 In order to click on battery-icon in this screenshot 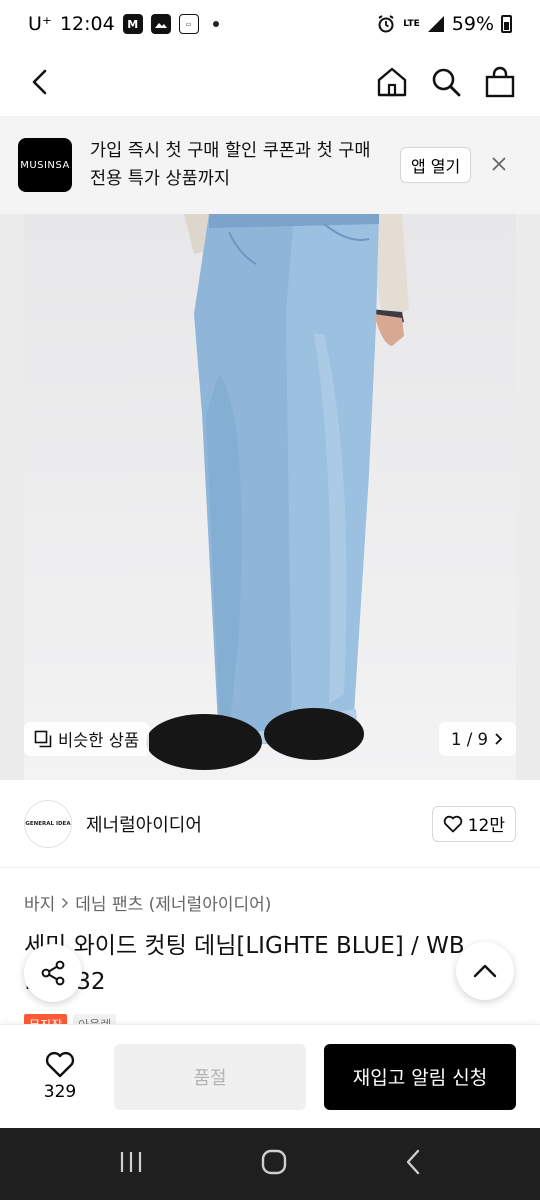, I will do `click(506, 24)`.